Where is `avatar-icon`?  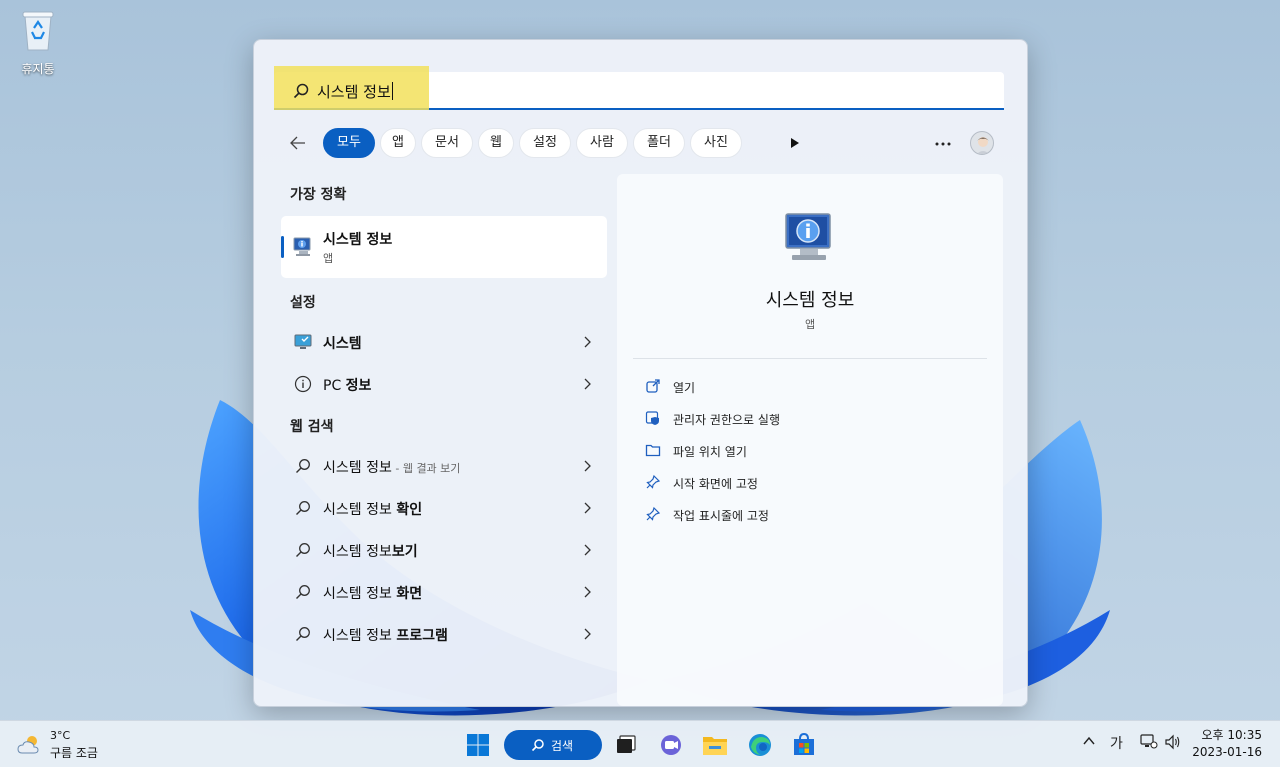 avatar-icon is located at coordinates (983, 145).